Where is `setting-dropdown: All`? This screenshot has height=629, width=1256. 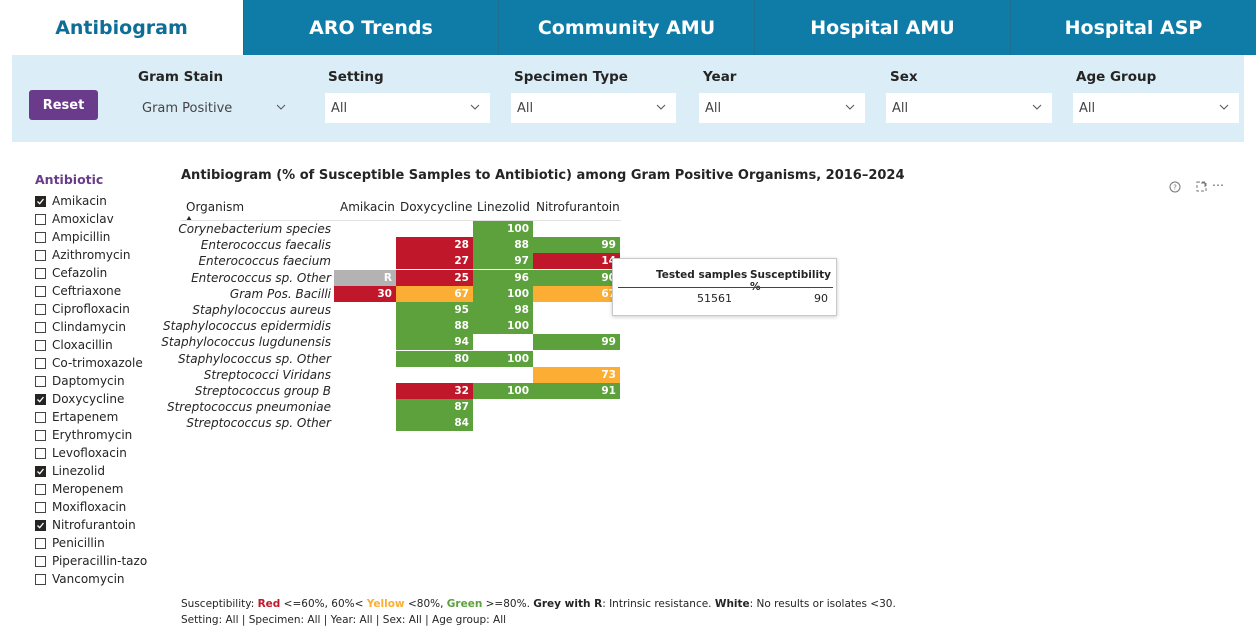
setting-dropdown: All is located at coordinates (407, 108).